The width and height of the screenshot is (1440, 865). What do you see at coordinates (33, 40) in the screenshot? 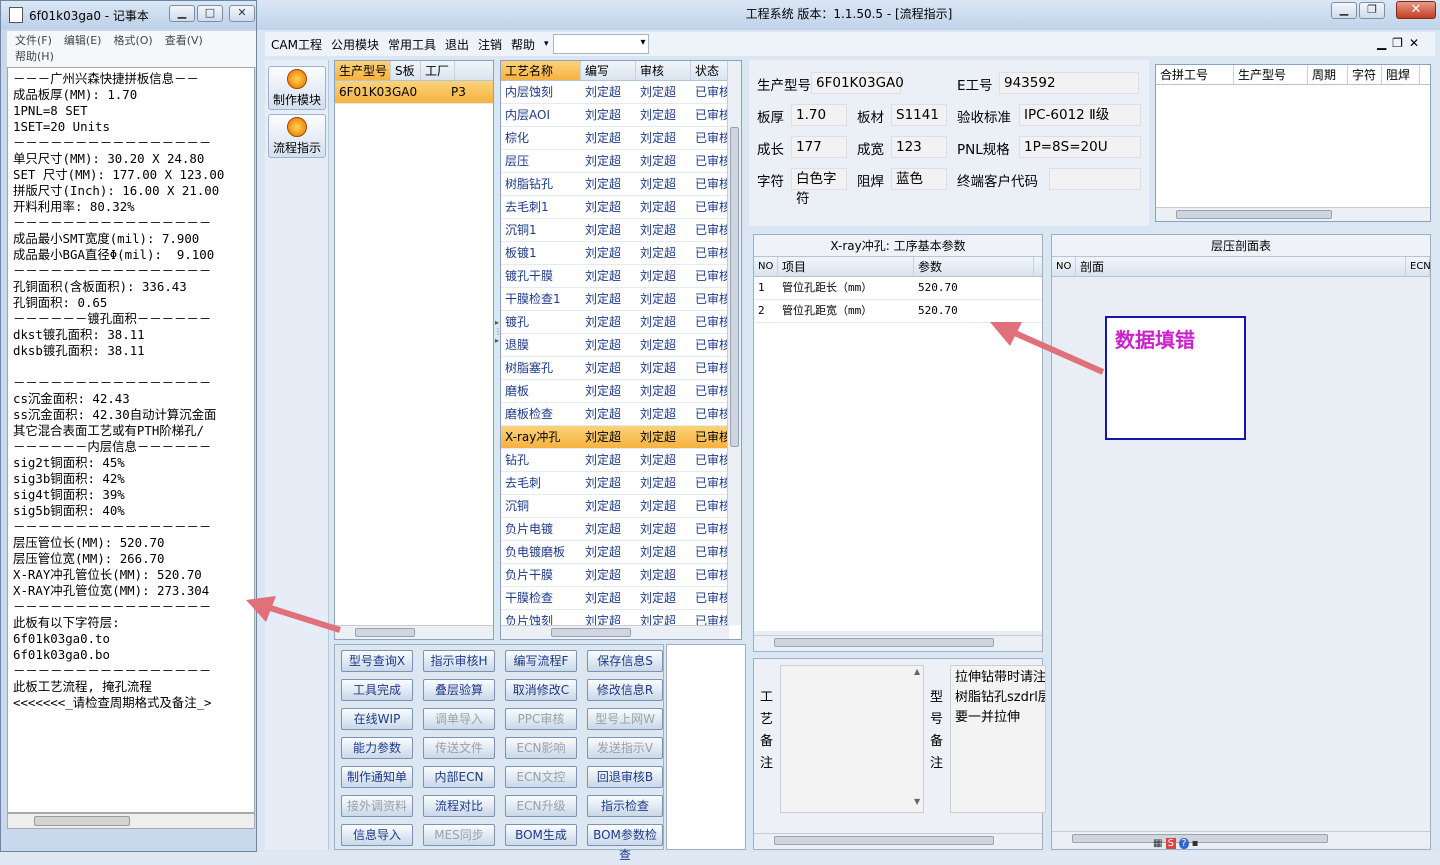
I see `notepad-menu-0: 文件(F)` at bounding box center [33, 40].